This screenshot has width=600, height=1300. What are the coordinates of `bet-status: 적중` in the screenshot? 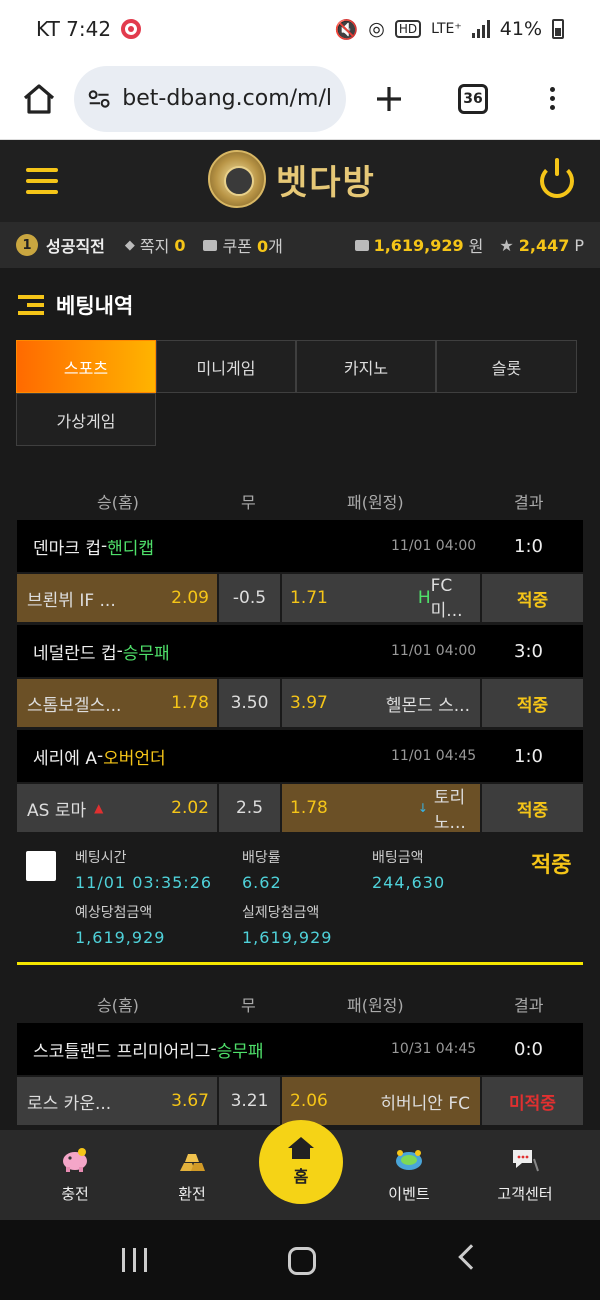 It's located at (551, 865).